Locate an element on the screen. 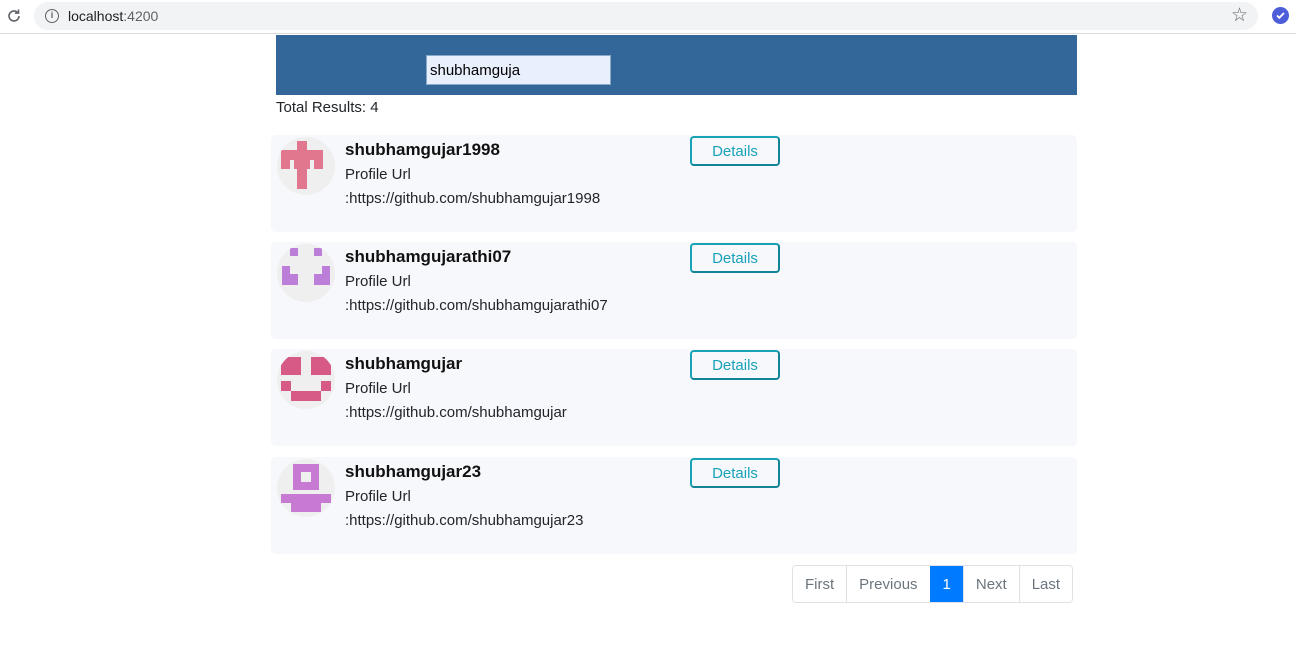  user-login: shubhamgujar is located at coordinates (404, 363).